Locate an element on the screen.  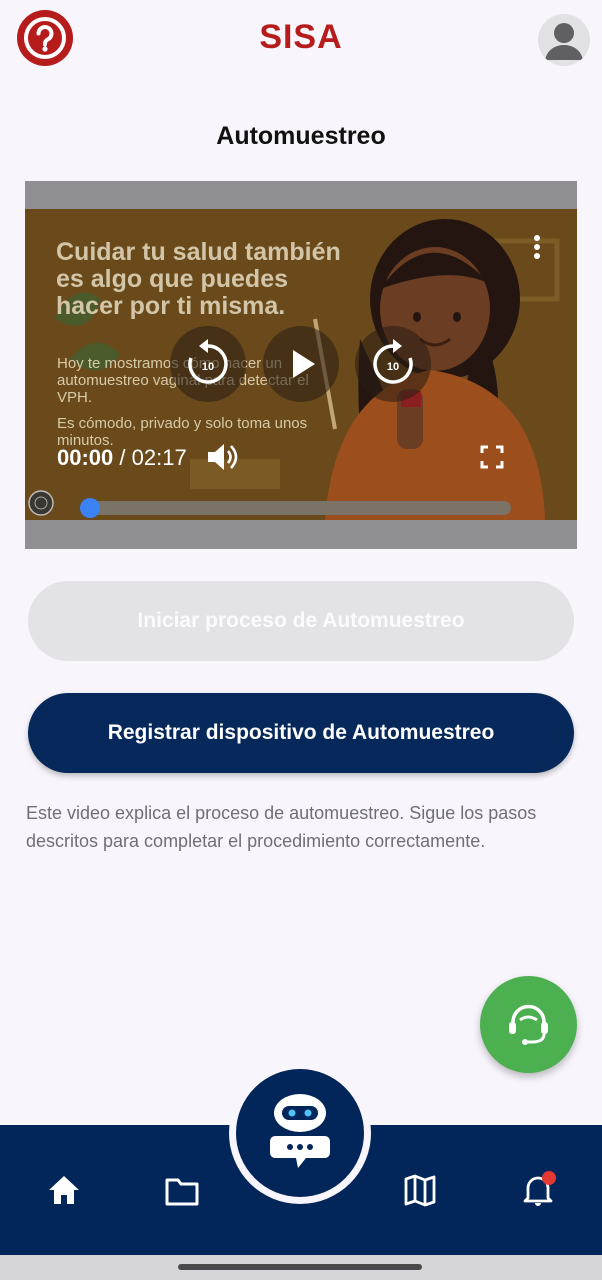
play-button is located at coordinates (301, 364).